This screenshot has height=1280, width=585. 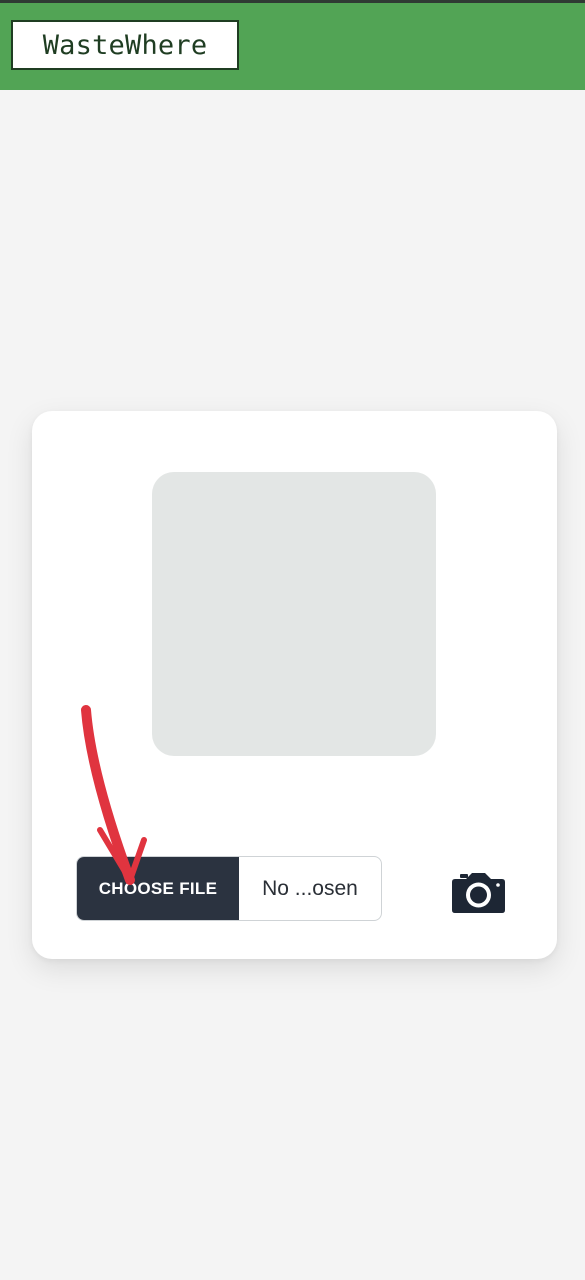 I want to click on logo: WasteWhere, so click(x=125, y=45).